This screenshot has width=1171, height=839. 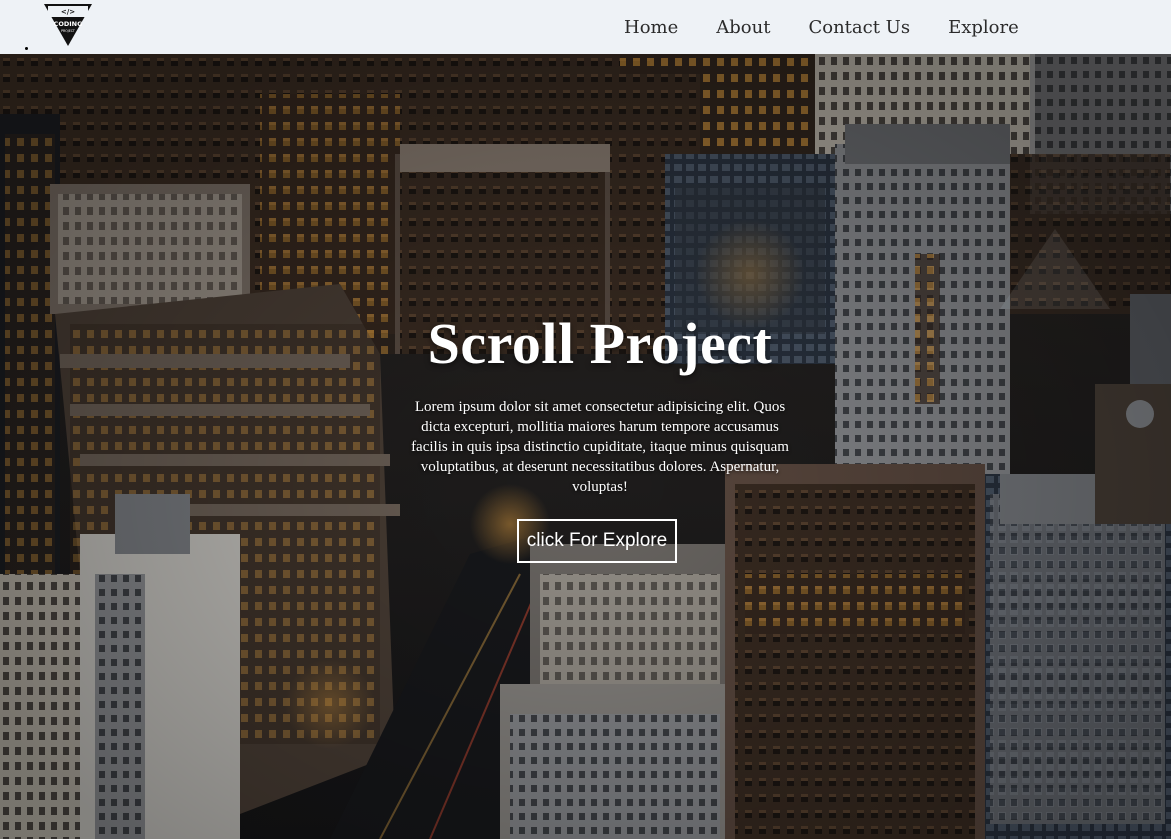 What do you see at coordinates (743, 27) in the screenshot?
I see `nav-link-about: About` at bounding box center [743, 27].